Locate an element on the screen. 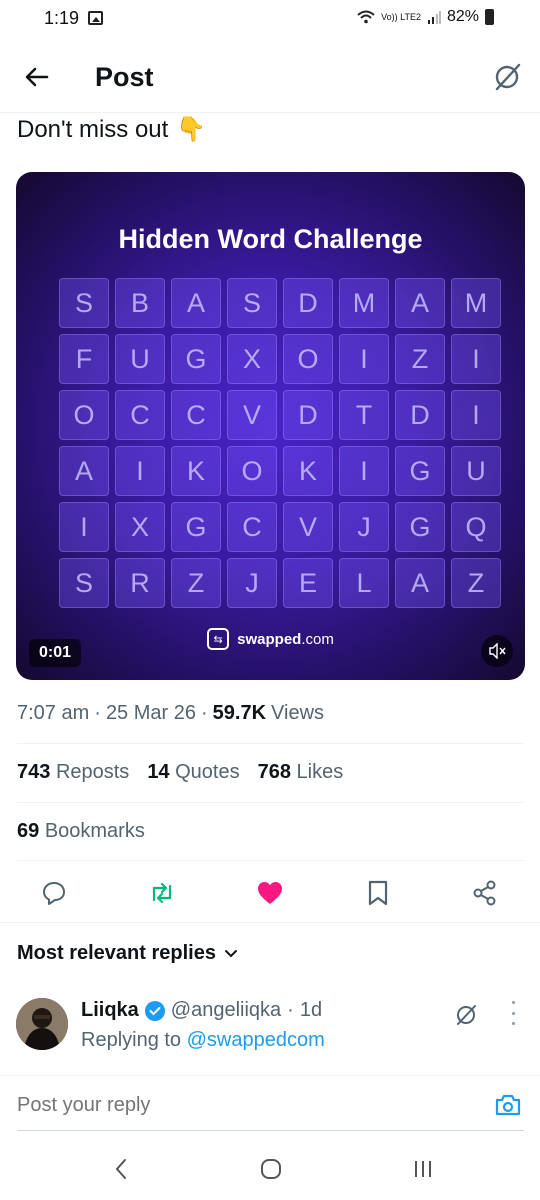 The image size is (540, 1200). post-text: Don't miss out 👇 is located at coordinates (111, 129).